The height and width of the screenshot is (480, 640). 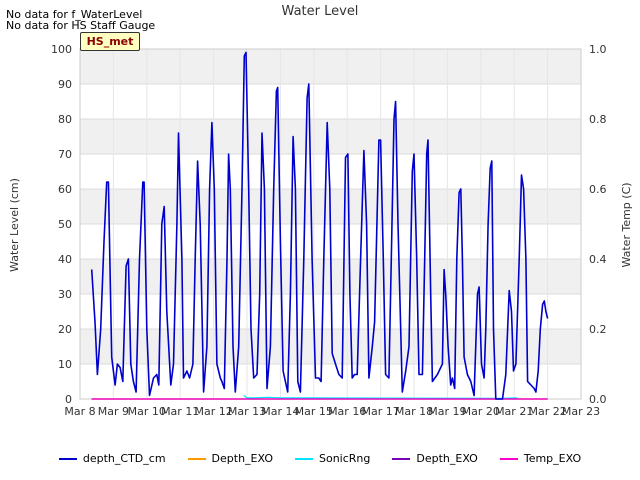 I want to click on y2-tick-label: 0.6, so click(x=598, y=189).